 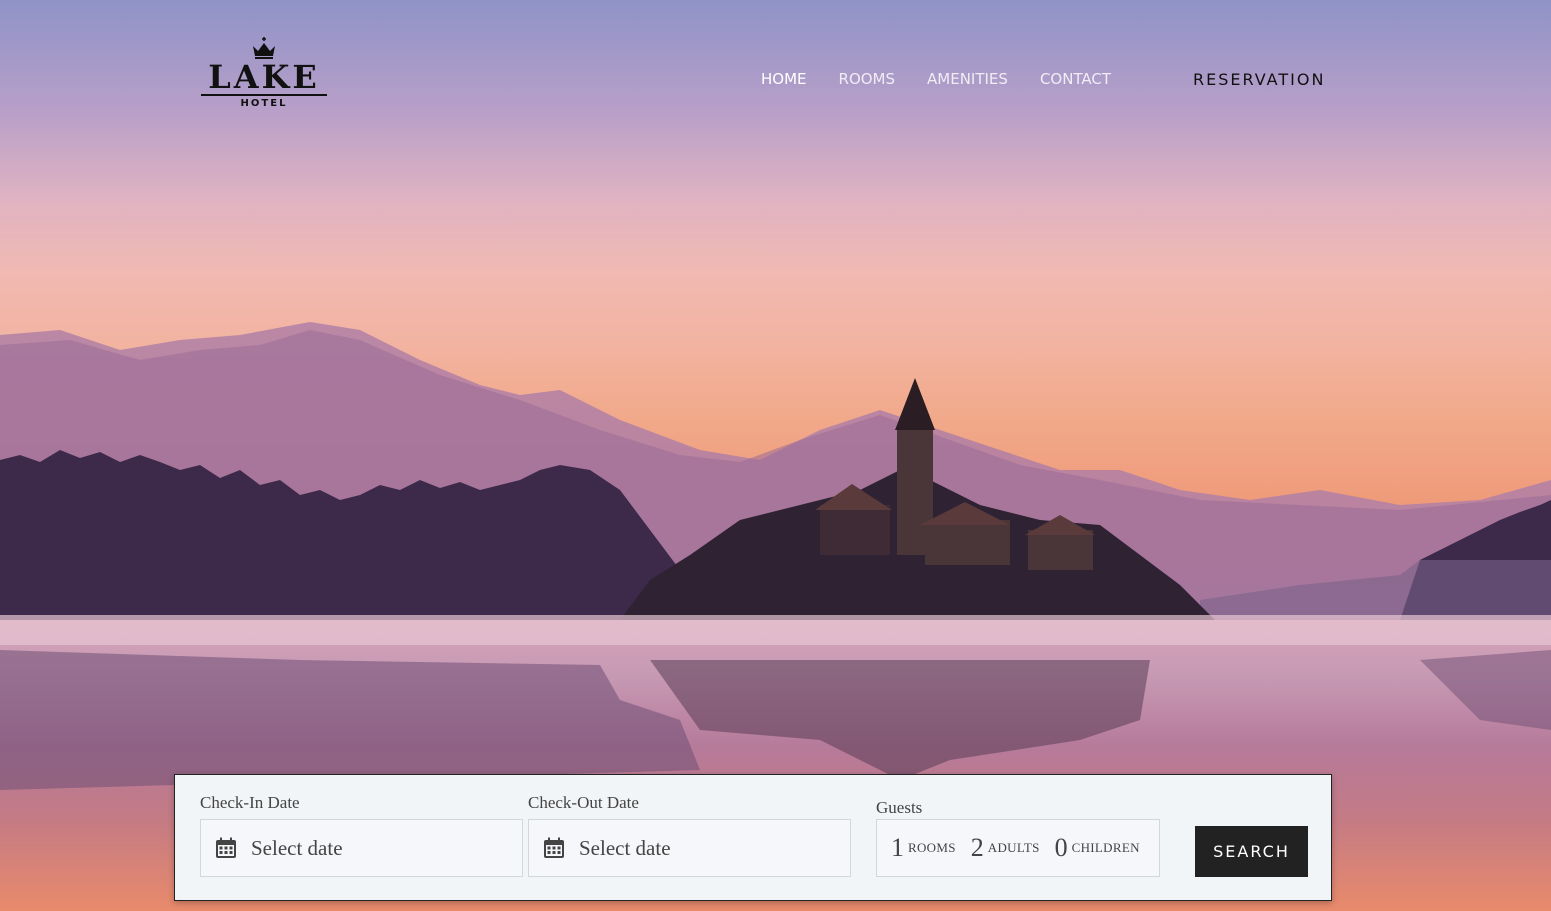 I want to click on check-in-field: Select date, so click(x=361, y=848).